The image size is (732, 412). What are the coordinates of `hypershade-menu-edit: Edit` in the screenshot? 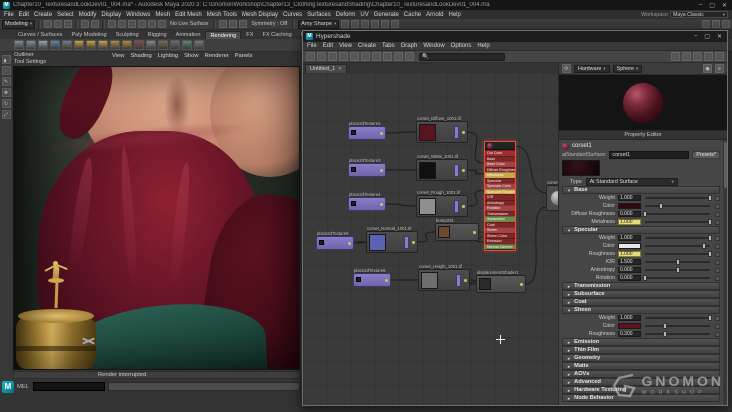 It's located at (328, 46).